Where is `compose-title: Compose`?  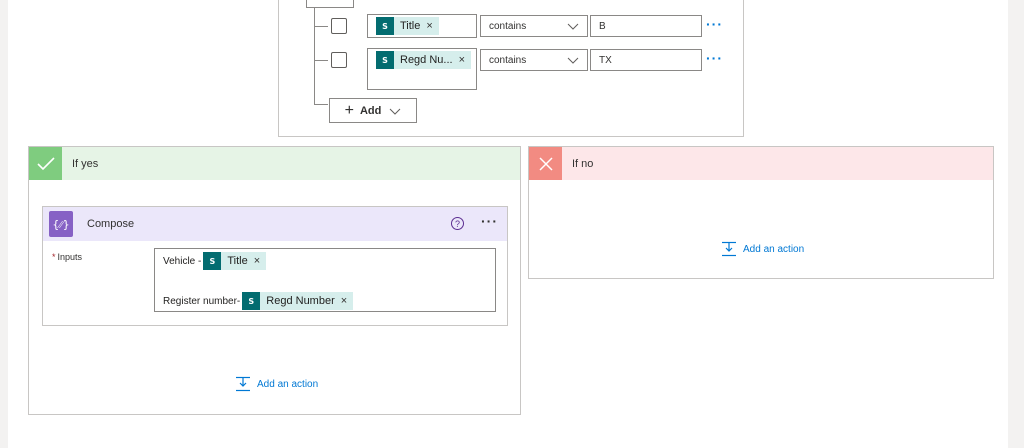 compose-title: Compose is located at coordinates (111, 224).